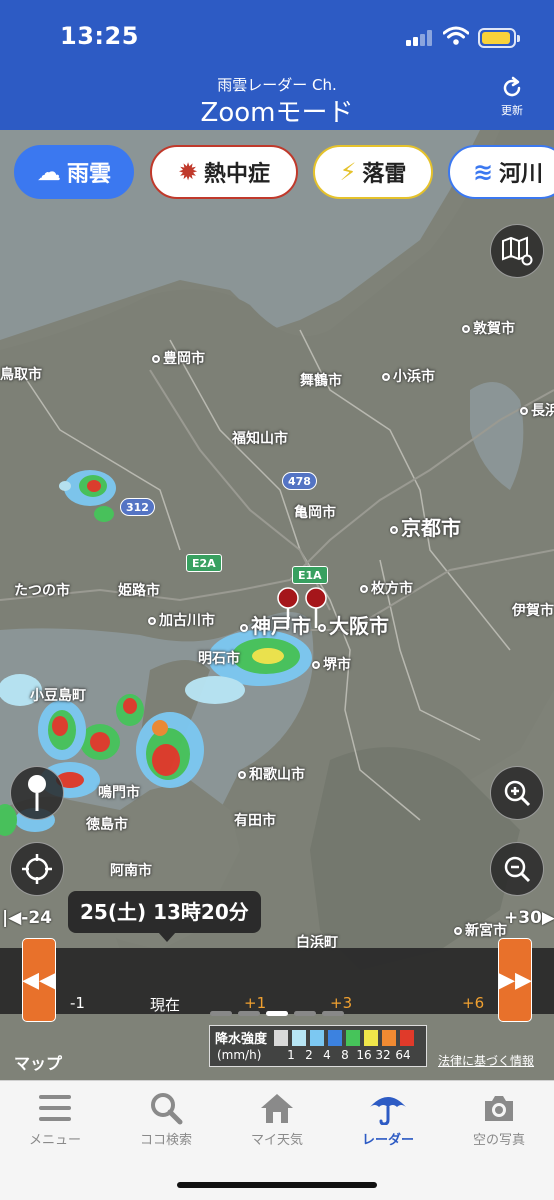 The image size is (554, 1200). Describe the element at coordinates (131, 871) in the screenshot. I see `place-anan: 阿南市` at that location.